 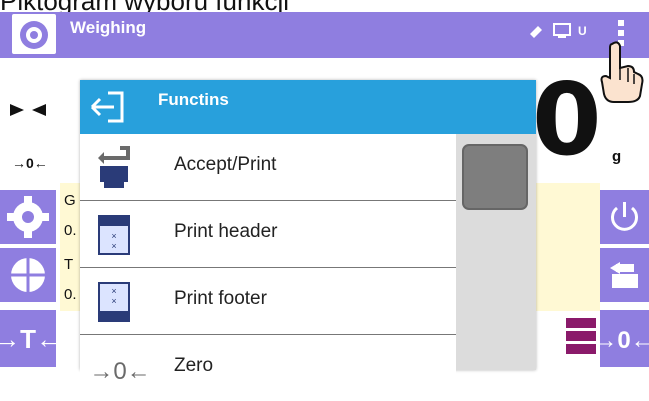 What do you see at coordinates (268, 301) in the screenshot?
I see `menu-item-print-footer: × × Print footer` at bounding box center [268, 301].